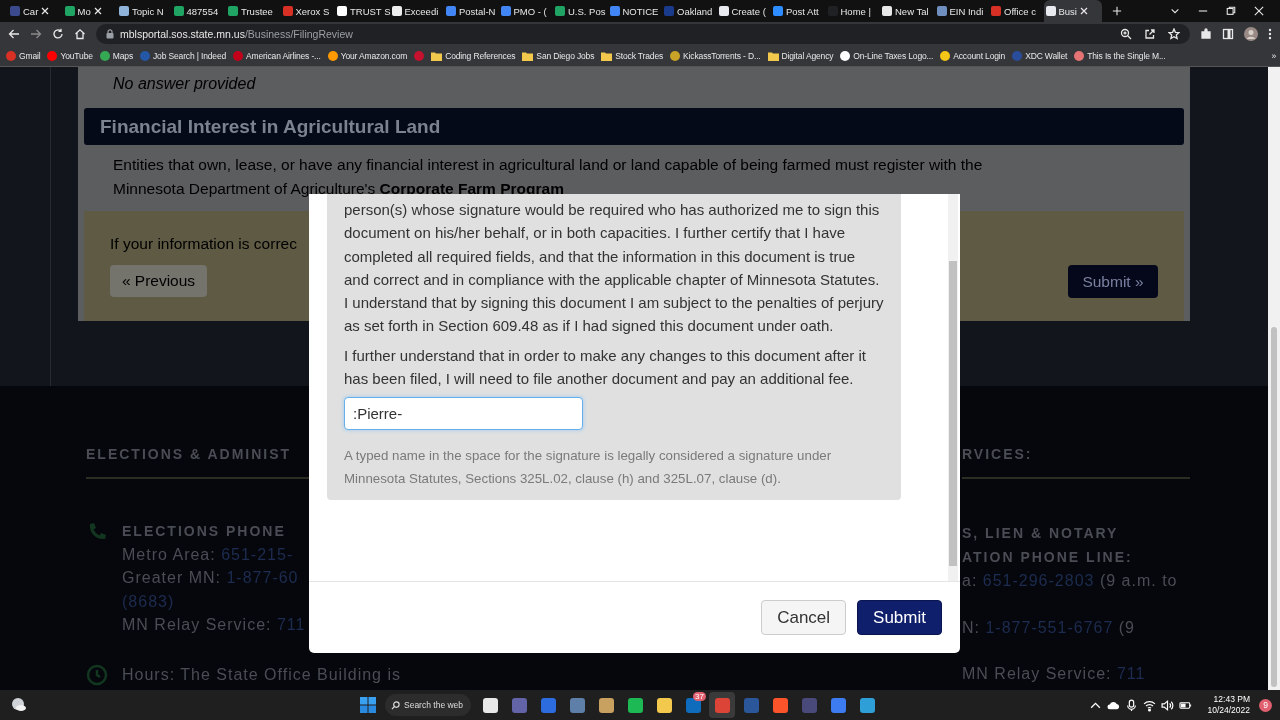 Image resolution: width=1280 pixels, height=720 pixels. Describe the element at coordinates (1270, 34) in the screenshot. I see `menu-icon` at that location.